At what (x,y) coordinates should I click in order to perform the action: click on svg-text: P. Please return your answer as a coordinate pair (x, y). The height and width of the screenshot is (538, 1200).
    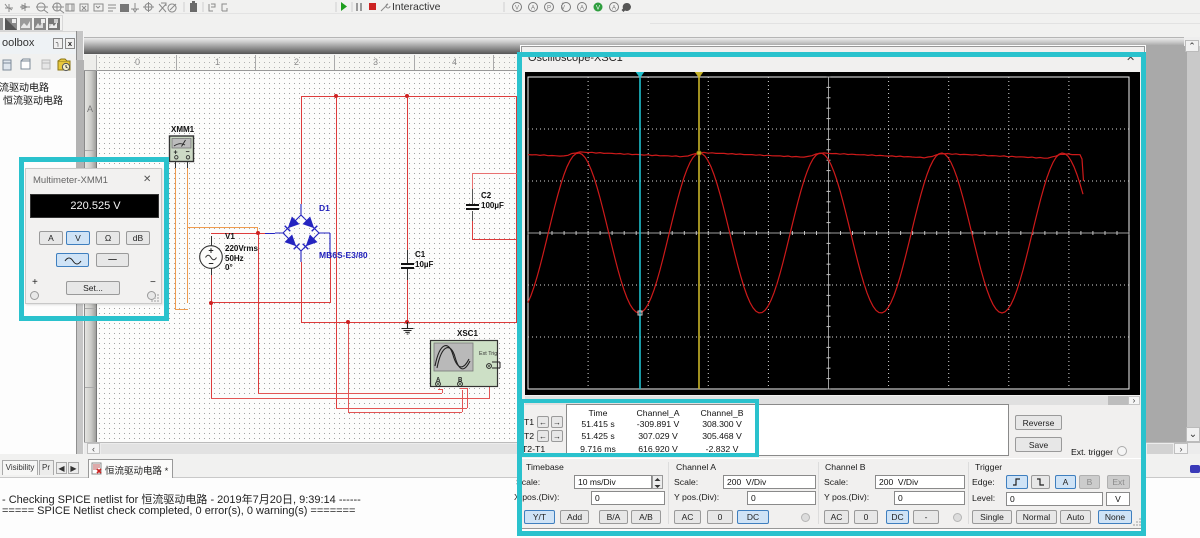
    Looking at the image, I should click on (549, 9).